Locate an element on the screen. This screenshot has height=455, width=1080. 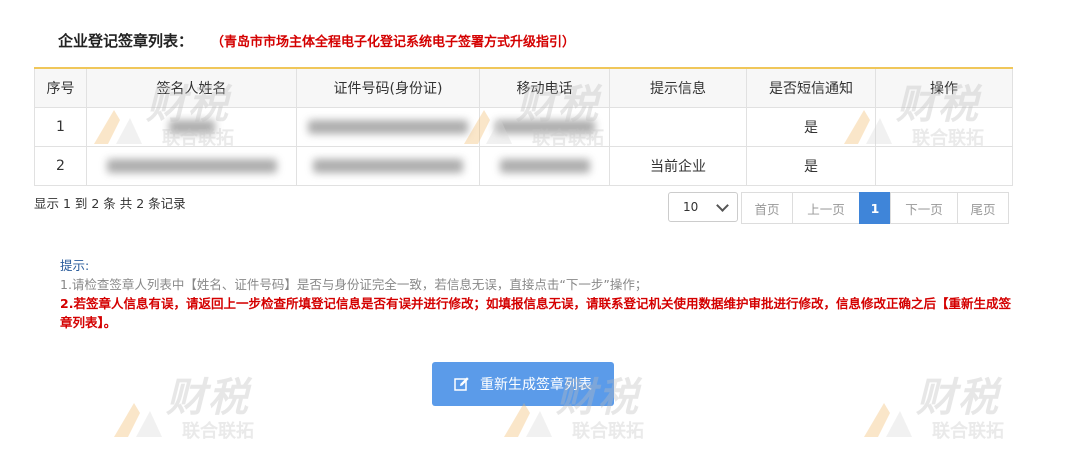
next-page-button: 下一页 is located at coordinates (924, 208).